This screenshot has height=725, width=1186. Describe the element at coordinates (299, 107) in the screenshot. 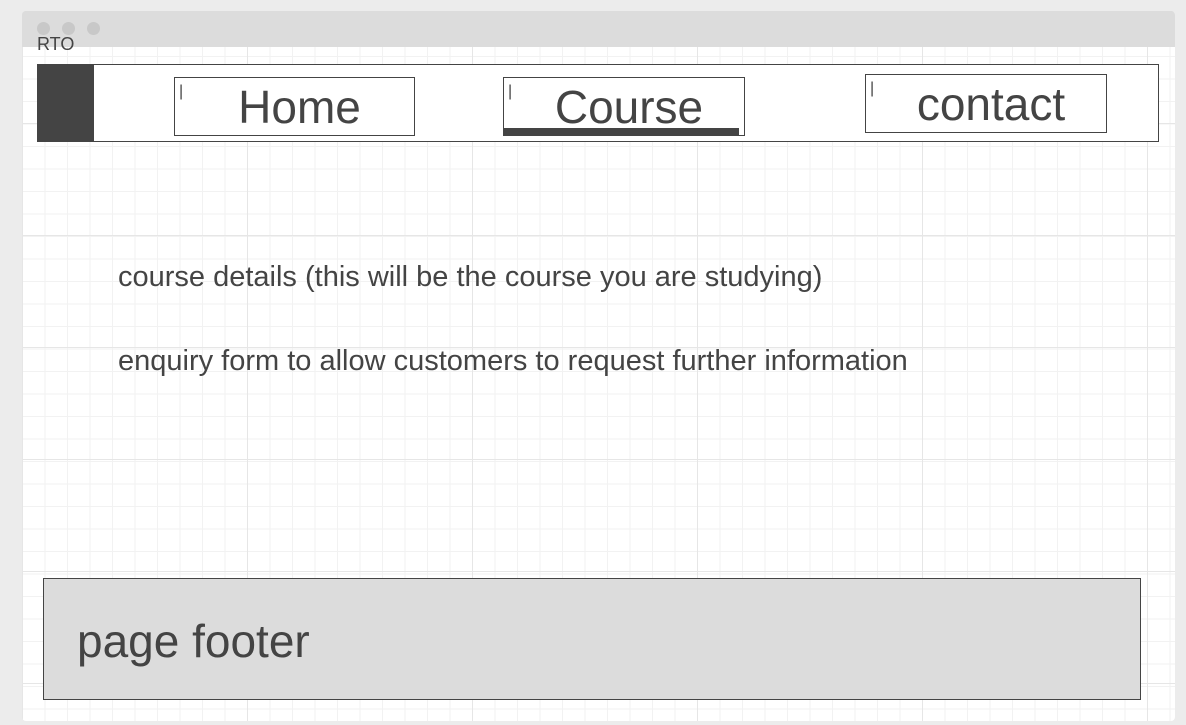

I see `nav-home-label: Home` at that location.